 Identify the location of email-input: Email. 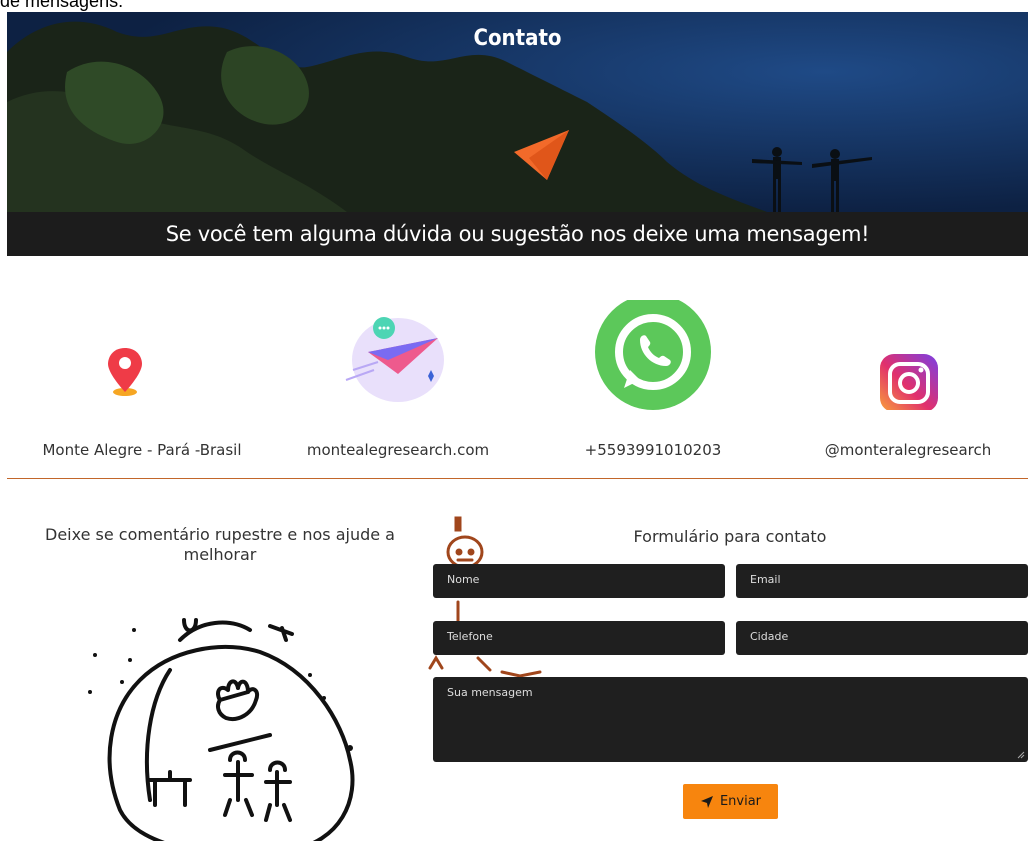
(882, 581).